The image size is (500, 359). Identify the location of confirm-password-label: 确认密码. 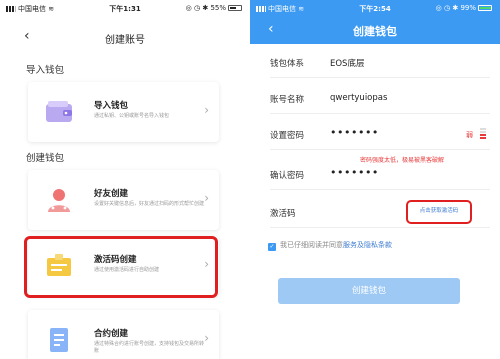
(287, 176).